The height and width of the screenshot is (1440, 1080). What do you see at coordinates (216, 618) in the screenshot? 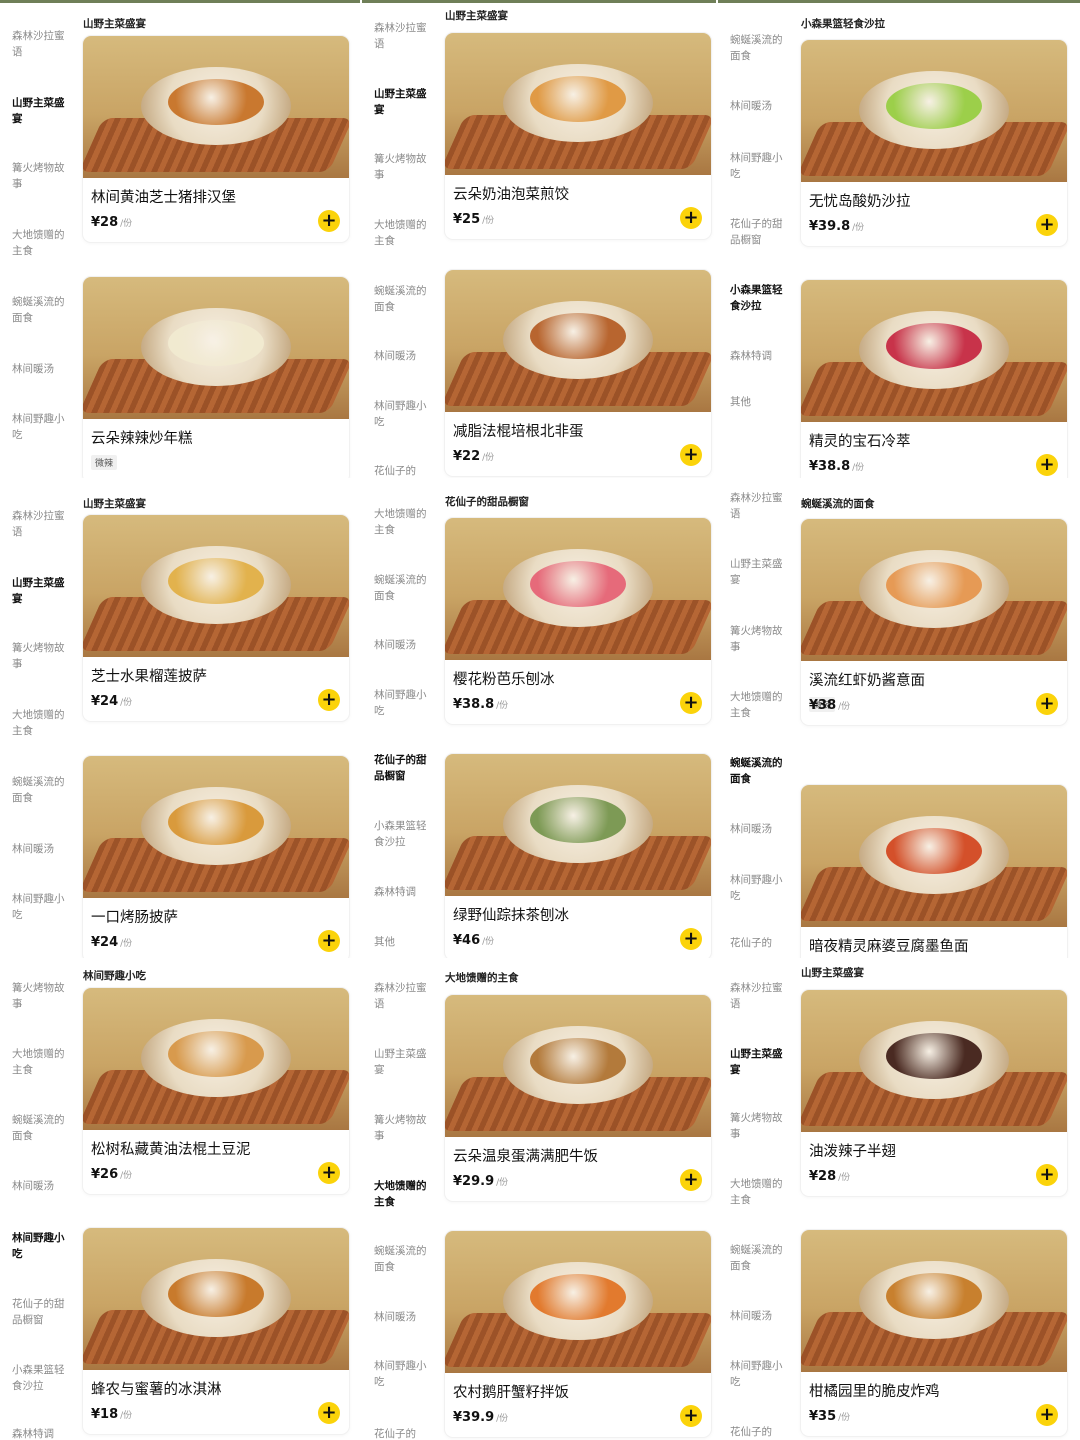
I see `dish-card: 芝士水果榴莲披萨 ¥24/份 +` at bounding box center [216, 618].